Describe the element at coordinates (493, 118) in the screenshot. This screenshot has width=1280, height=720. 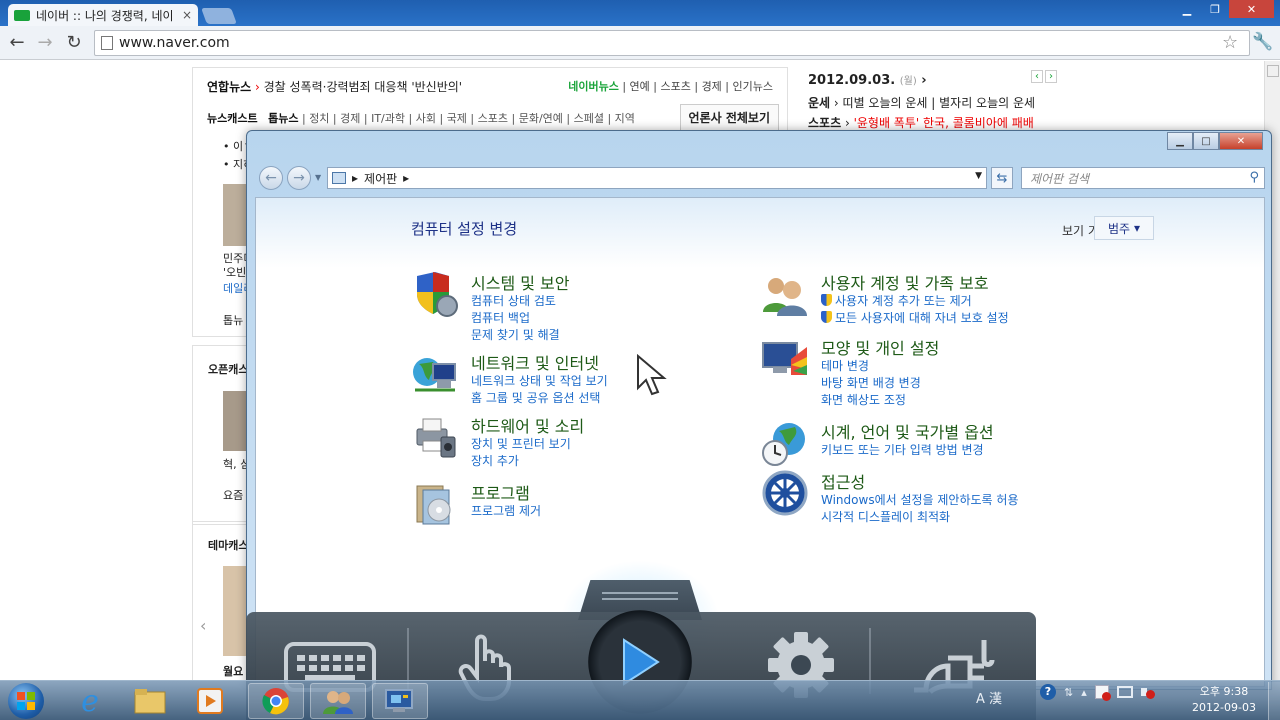
I see `newscast-tab: 스포츠` at that location.